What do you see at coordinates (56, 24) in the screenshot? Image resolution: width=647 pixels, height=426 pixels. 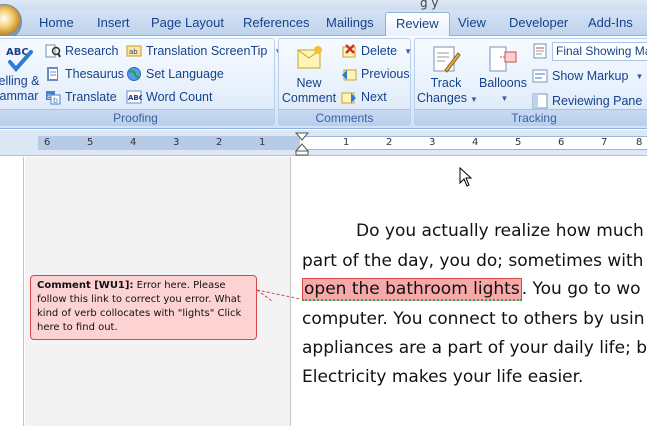 I see `tab-home: Home` at bounding box center [56, 24].